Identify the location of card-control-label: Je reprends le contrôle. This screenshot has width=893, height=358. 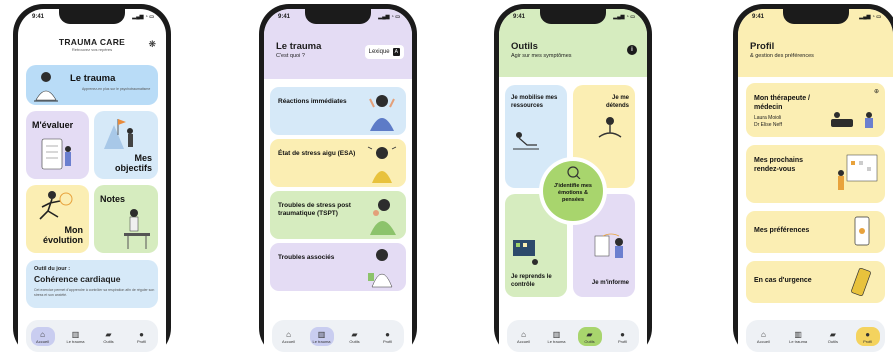
(531, 281).